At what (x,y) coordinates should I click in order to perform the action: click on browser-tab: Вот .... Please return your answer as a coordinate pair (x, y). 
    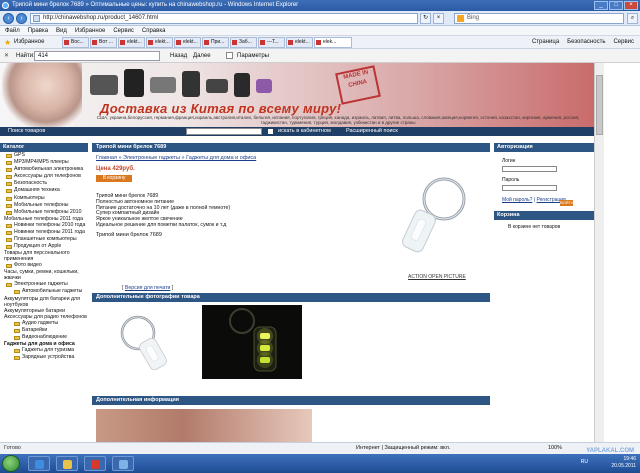
    Looking at the image, I should click on (103, 42).